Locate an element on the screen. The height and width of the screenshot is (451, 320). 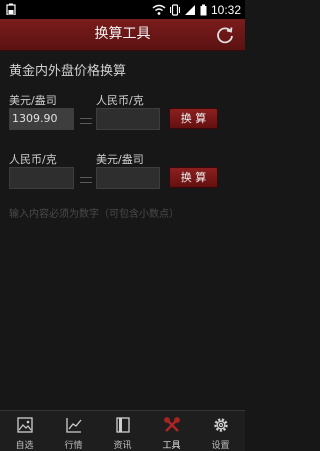
section-title: 黄金内外盘价格换算 is located at coordinates (68, 71).